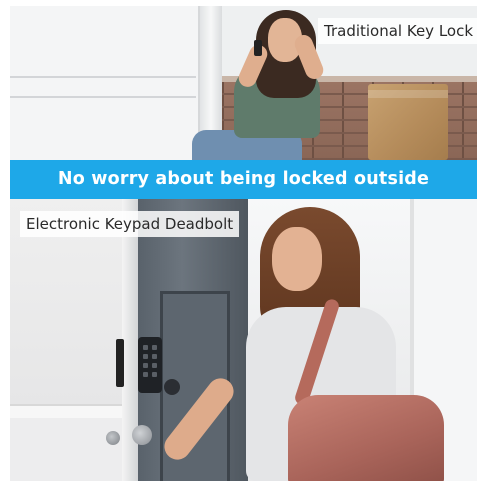 The height and width of the screenshot is (481, 478). I want to click on phone-icon, so click(258, 48).